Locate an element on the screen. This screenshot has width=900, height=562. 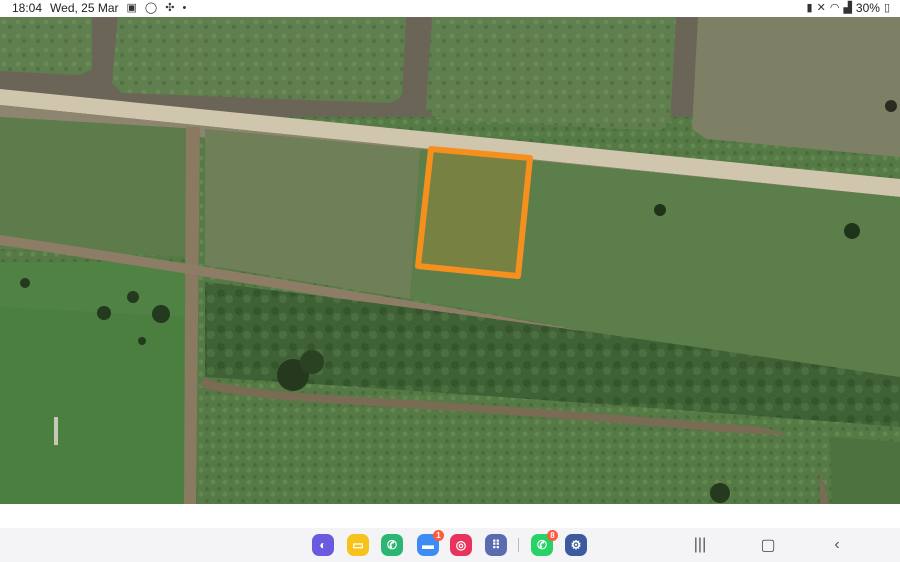
parcel-boundary is located at coordinates (474, 212).